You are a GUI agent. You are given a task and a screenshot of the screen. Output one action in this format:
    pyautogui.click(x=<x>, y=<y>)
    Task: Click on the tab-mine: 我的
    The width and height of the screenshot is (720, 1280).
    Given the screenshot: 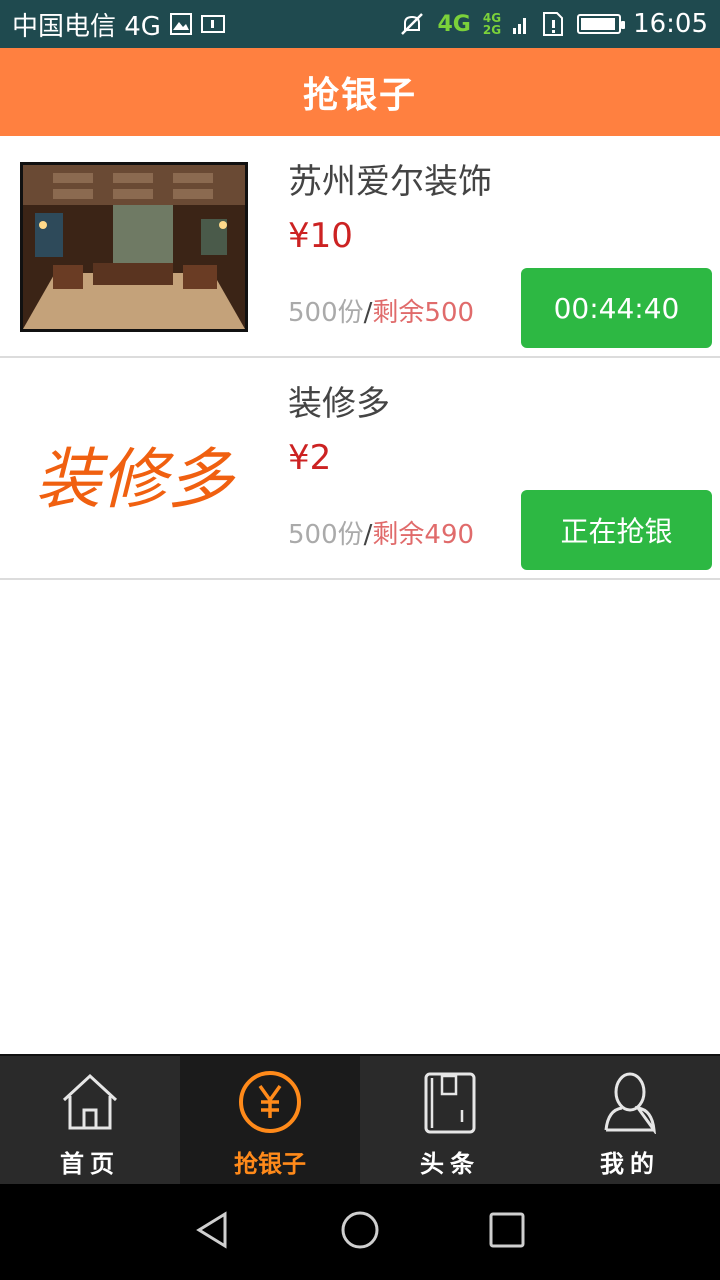 What is the action you would take?
    pyautogui.click(x=630, y=1120)
    